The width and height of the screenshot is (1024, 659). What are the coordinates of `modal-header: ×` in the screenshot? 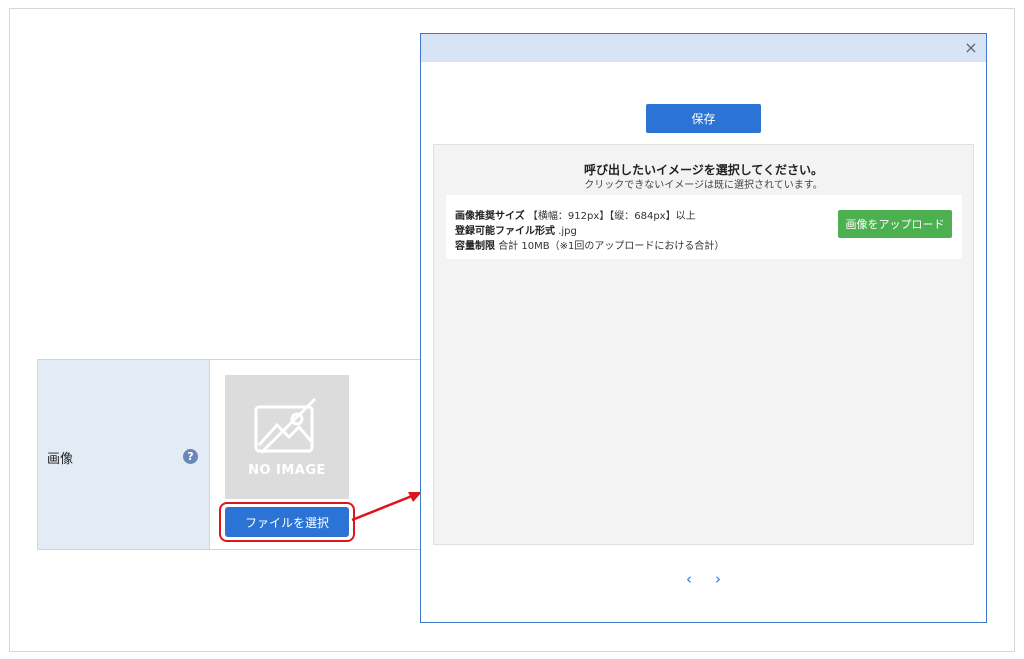 It's located at (703, 48).